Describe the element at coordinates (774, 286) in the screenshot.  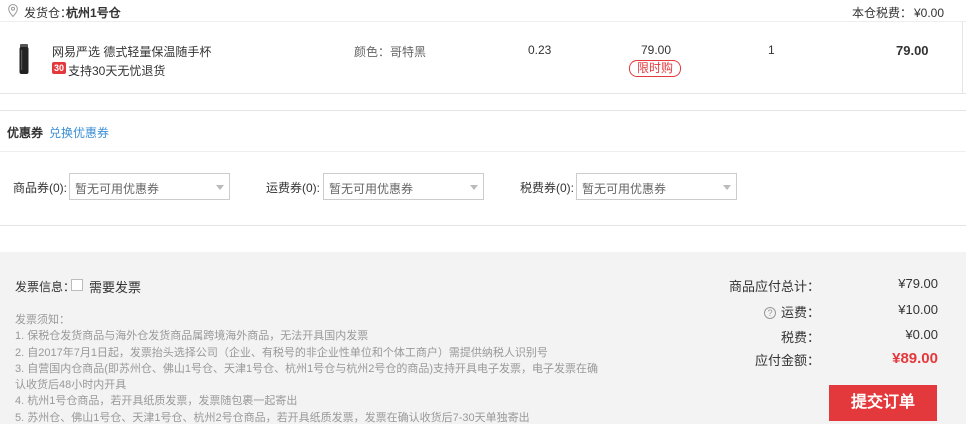
I see `goods-total-label: 商品应付总计：` at that location.